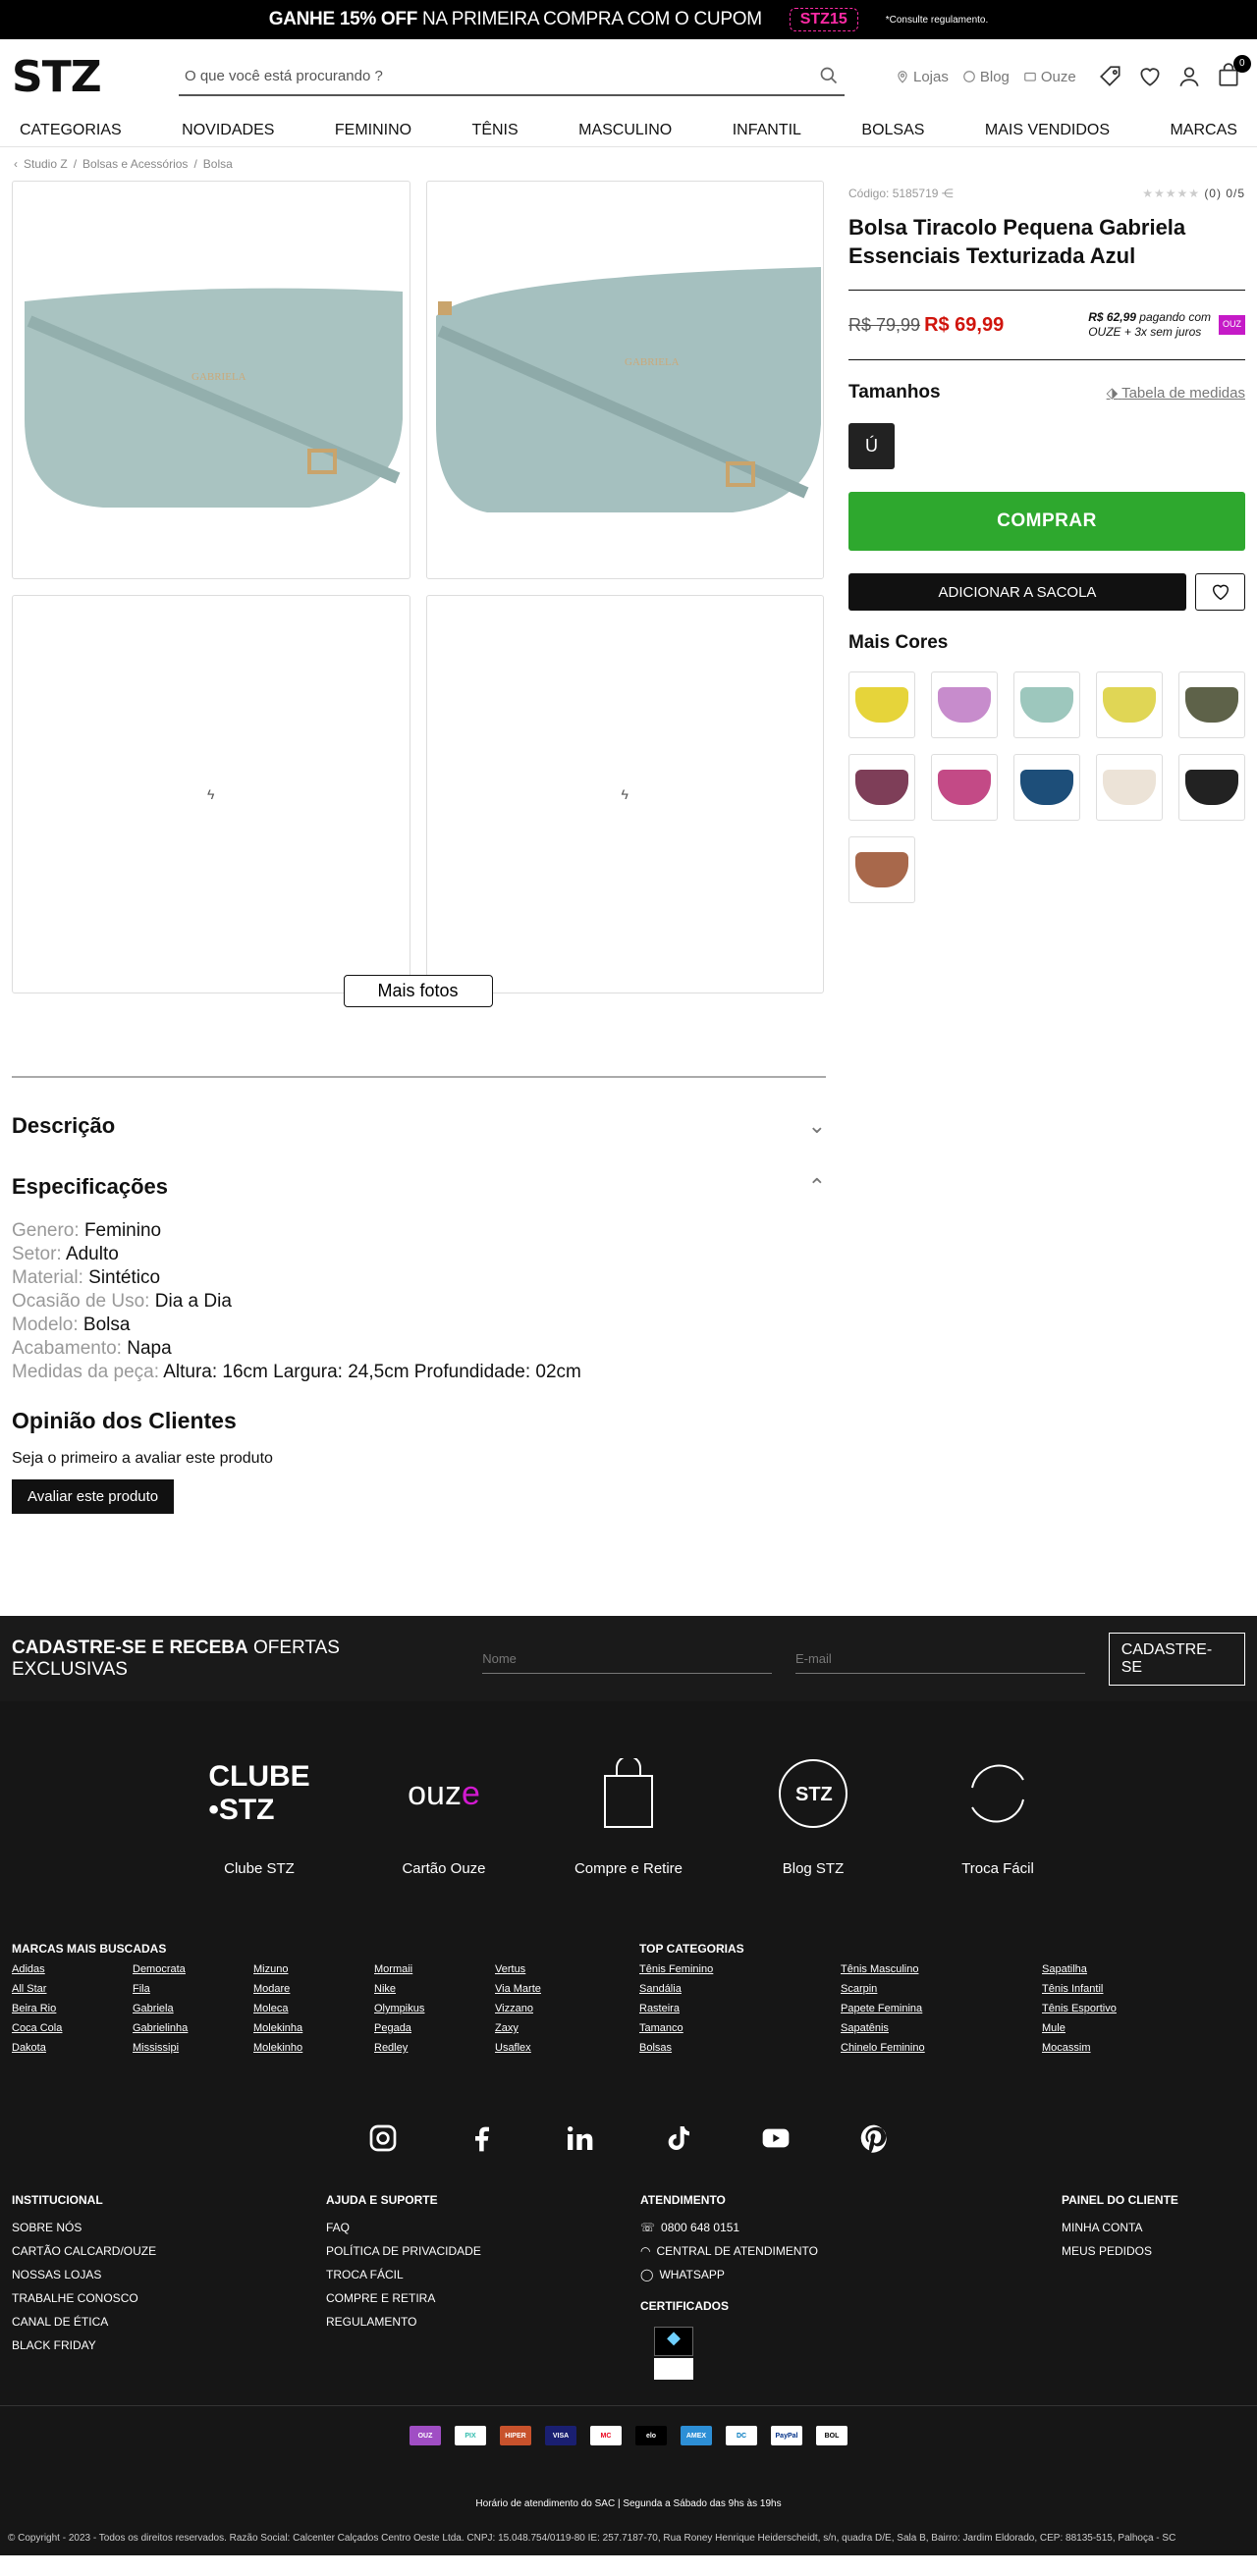  Describe the element at coordinates (483, 2274) in the screenshot. I see `ajuda-link: TROCA FÁCIL` at that location.